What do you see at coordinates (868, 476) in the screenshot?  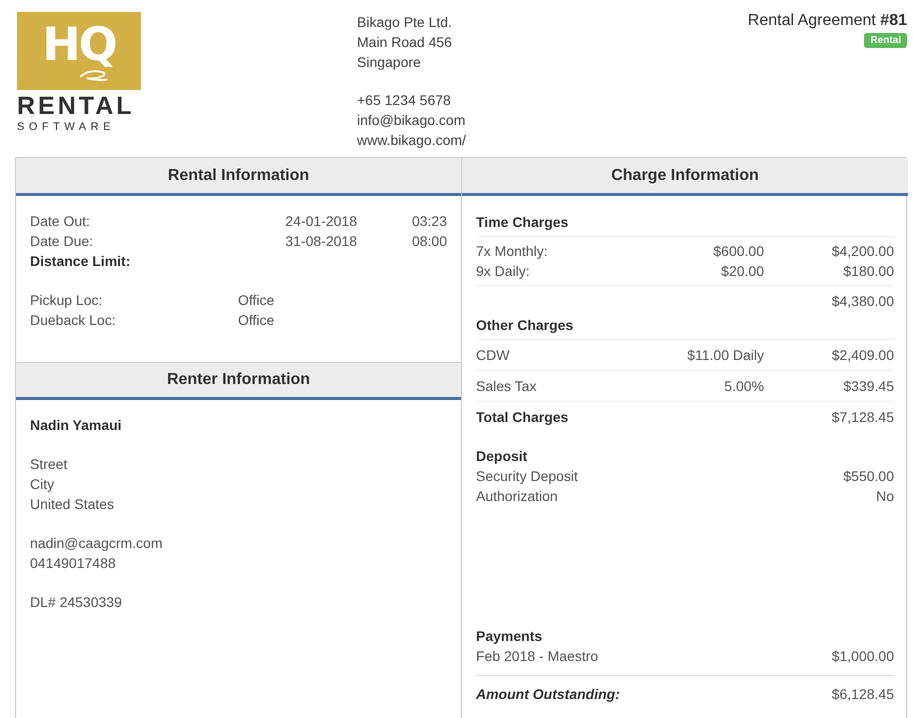 I see `deposit-value: $550.00` at bounding box center [868, 476].